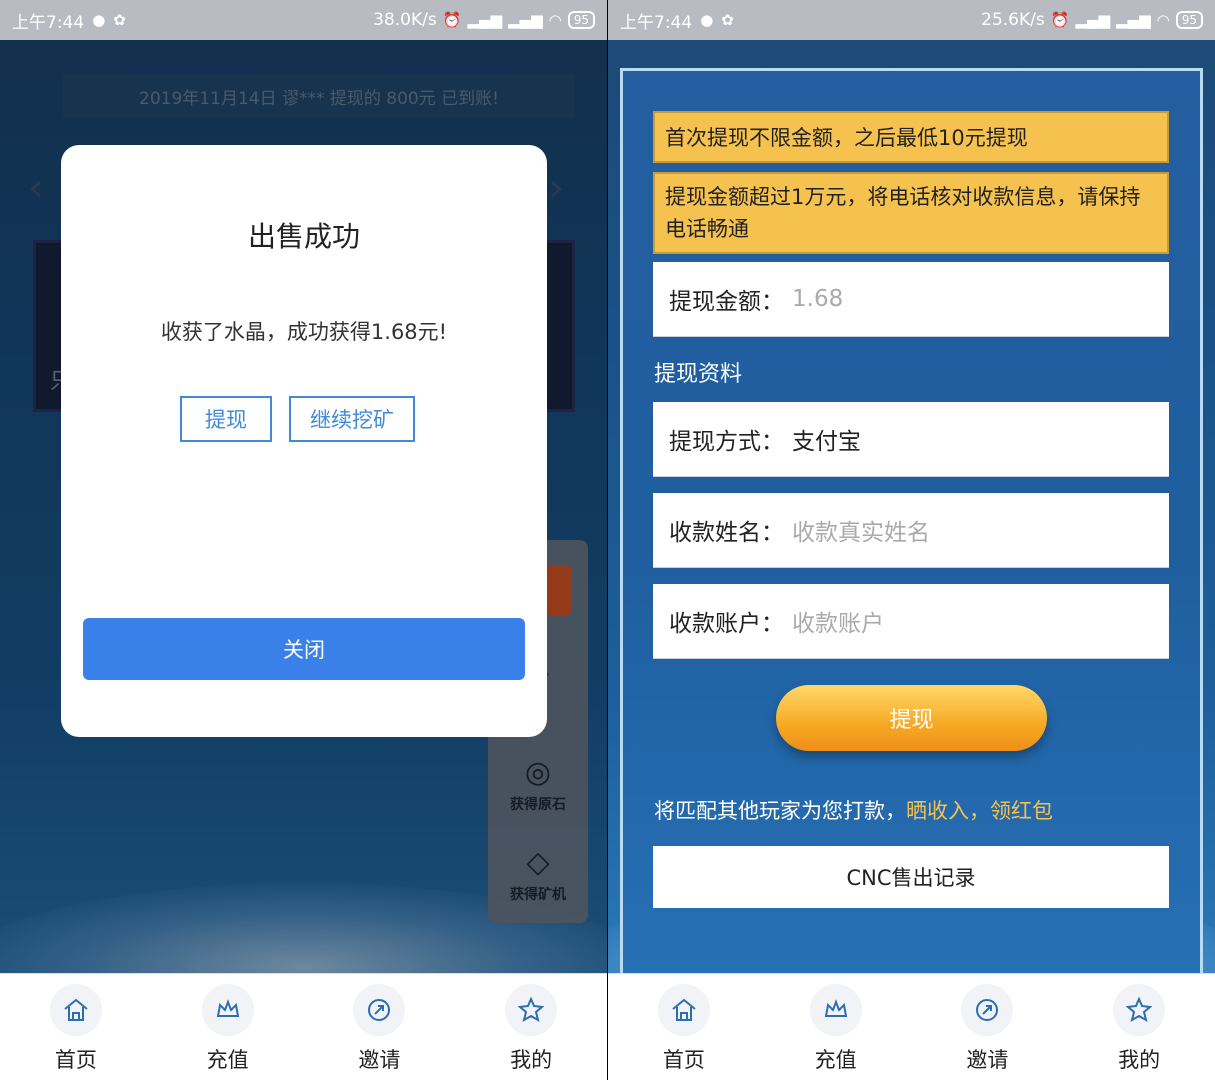 This screenshot has width=1215, height=1080. Describe the element at coordinates (304, 649) in the screenshot. I see `close-button: 关闭` at that location.